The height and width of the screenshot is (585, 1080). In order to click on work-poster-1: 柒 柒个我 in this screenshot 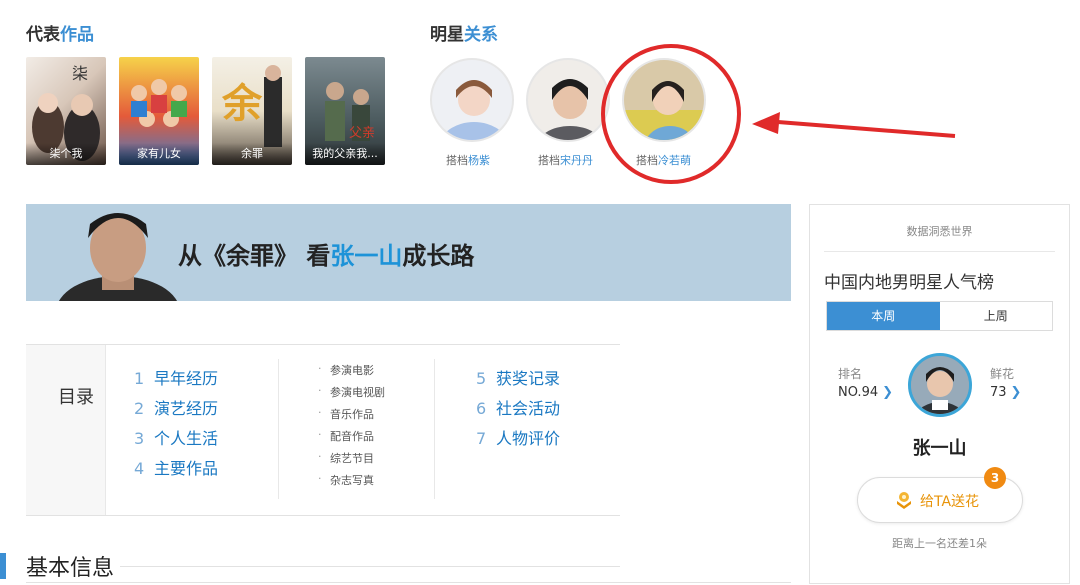, I will do `click(66, 111)`.